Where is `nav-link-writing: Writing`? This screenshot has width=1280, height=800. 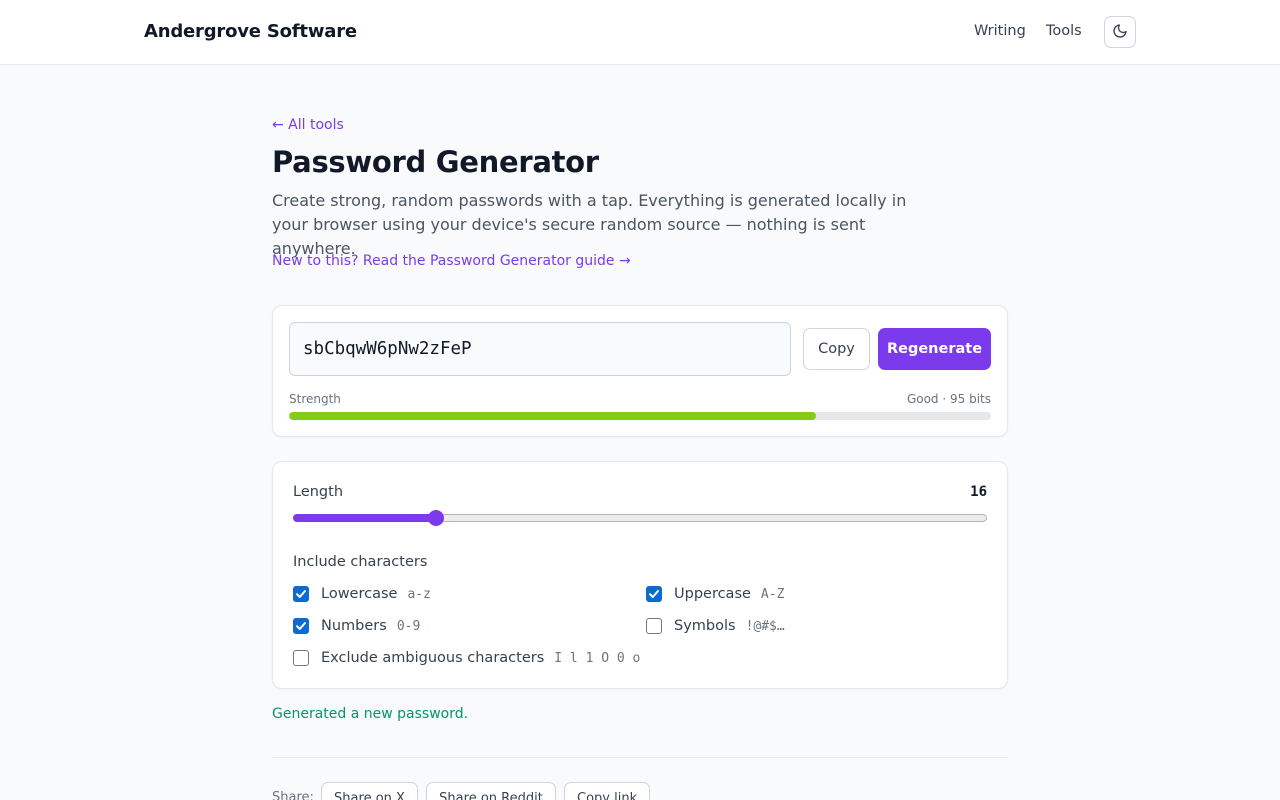 nav-link-writing: Writing is located at coordinates (1000, 31).